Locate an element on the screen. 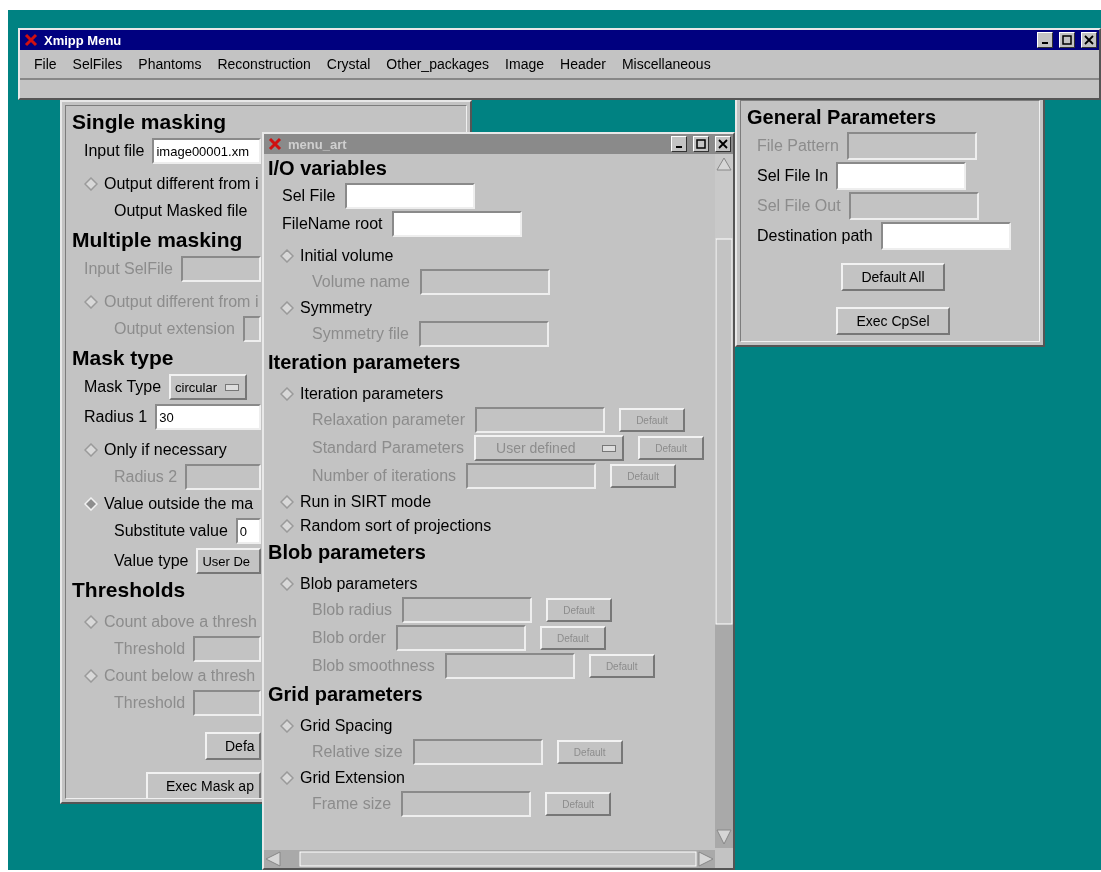  field-label: Sel File is located at coordinates (309, 196).